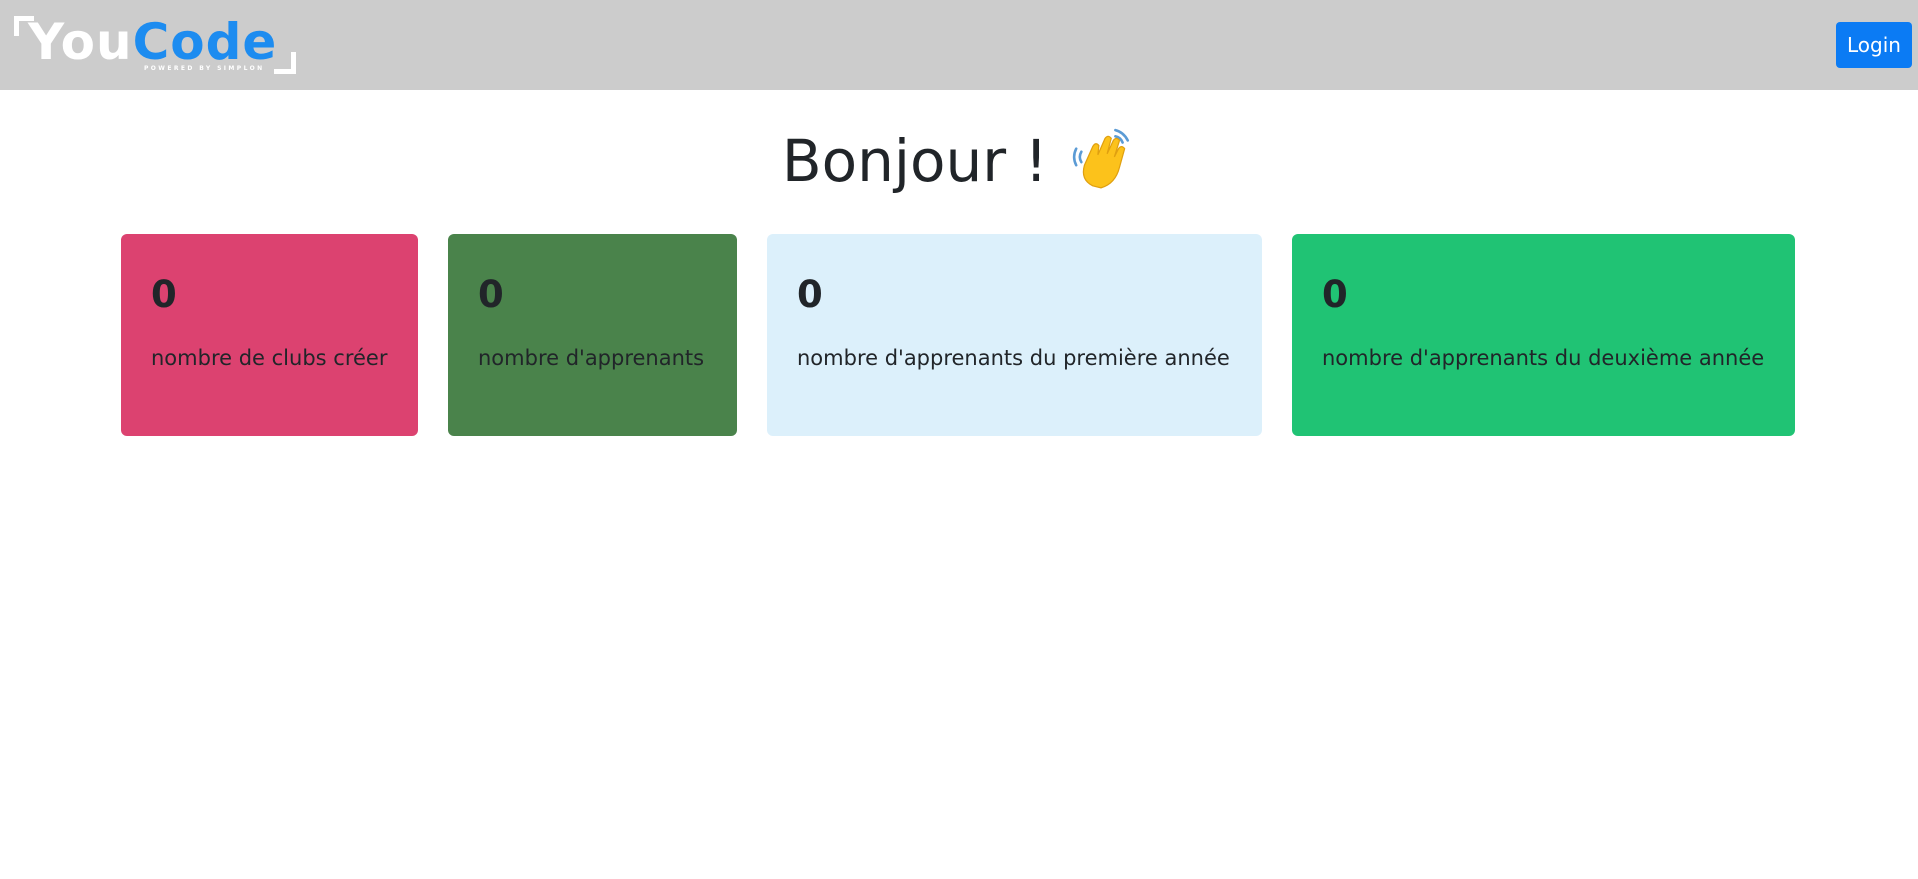  What do you see at coordinates (591, 358) in the screenshot?
I see `stat-label-apprenants: nombre d'apprenants` at bounding box center [591, 358].